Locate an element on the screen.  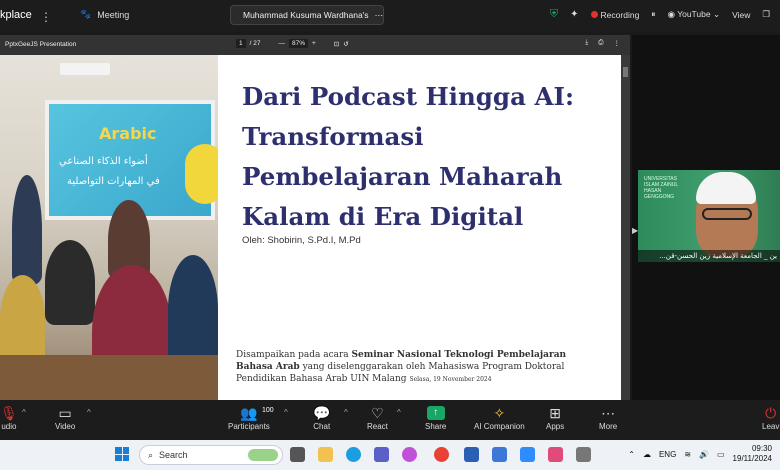
clock-time: 09:30 is located at coordinates (761, 448).